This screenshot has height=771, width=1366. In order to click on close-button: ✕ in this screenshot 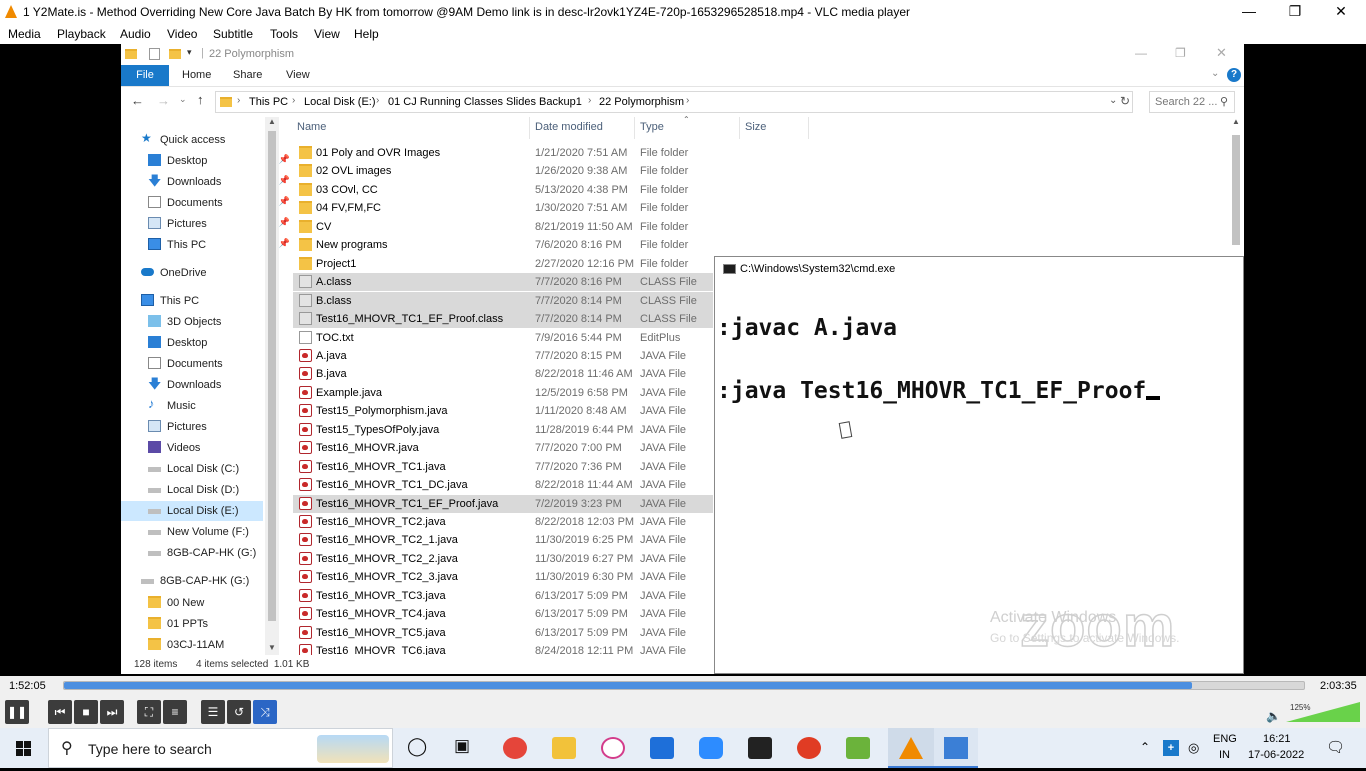, I will do `click(1341, 12)`.